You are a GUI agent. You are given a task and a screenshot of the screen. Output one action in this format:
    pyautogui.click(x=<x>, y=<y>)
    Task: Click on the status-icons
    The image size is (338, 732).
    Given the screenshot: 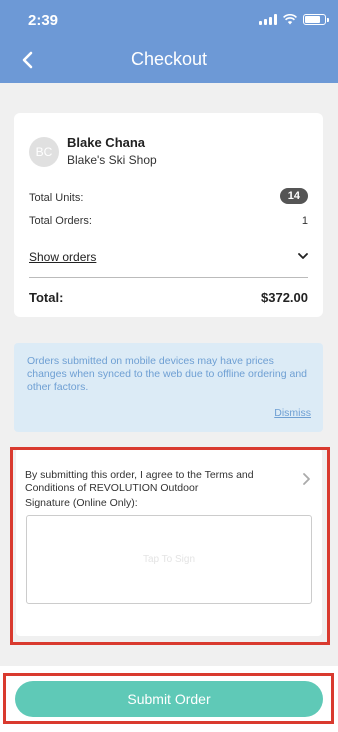 What is the action you would take?
    pyautogui.click(x=294, y=19)
    